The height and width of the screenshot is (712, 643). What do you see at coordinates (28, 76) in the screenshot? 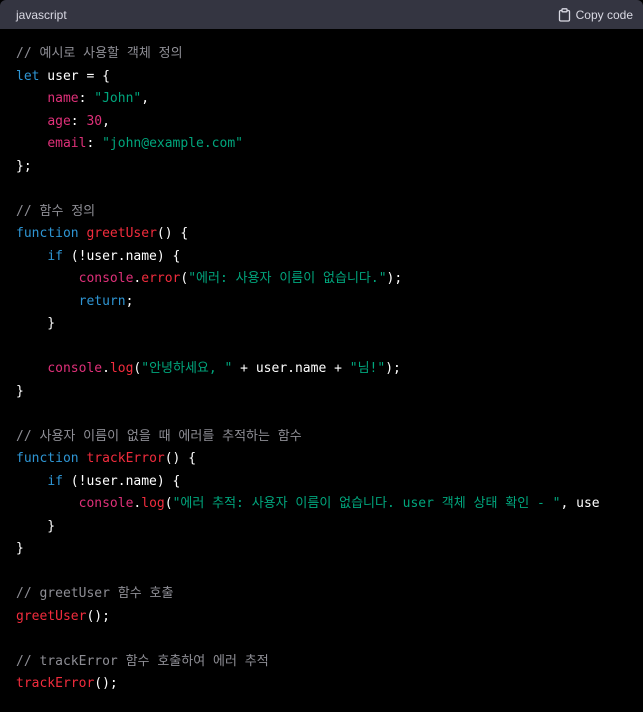
I see `code-token: let` at bounding box center [28, 76].